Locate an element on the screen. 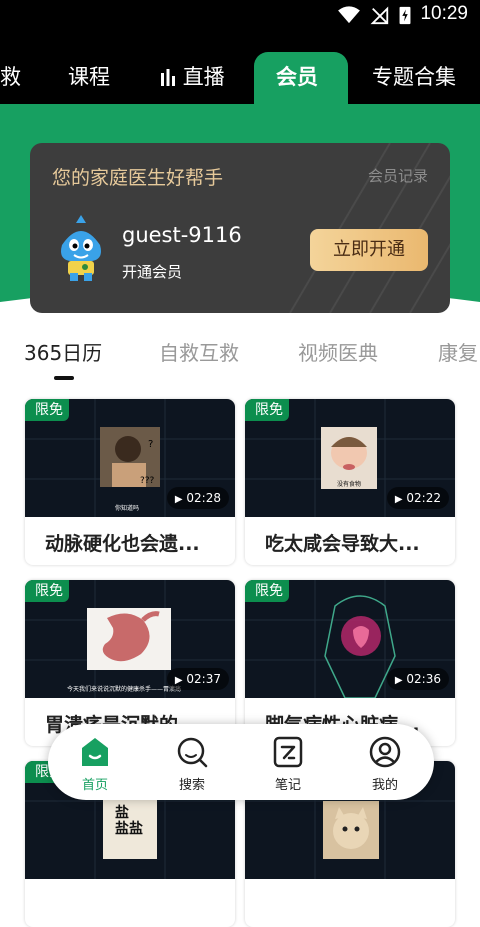  category-tab-calendar: 365日历 is located at coordinates (63, 351).